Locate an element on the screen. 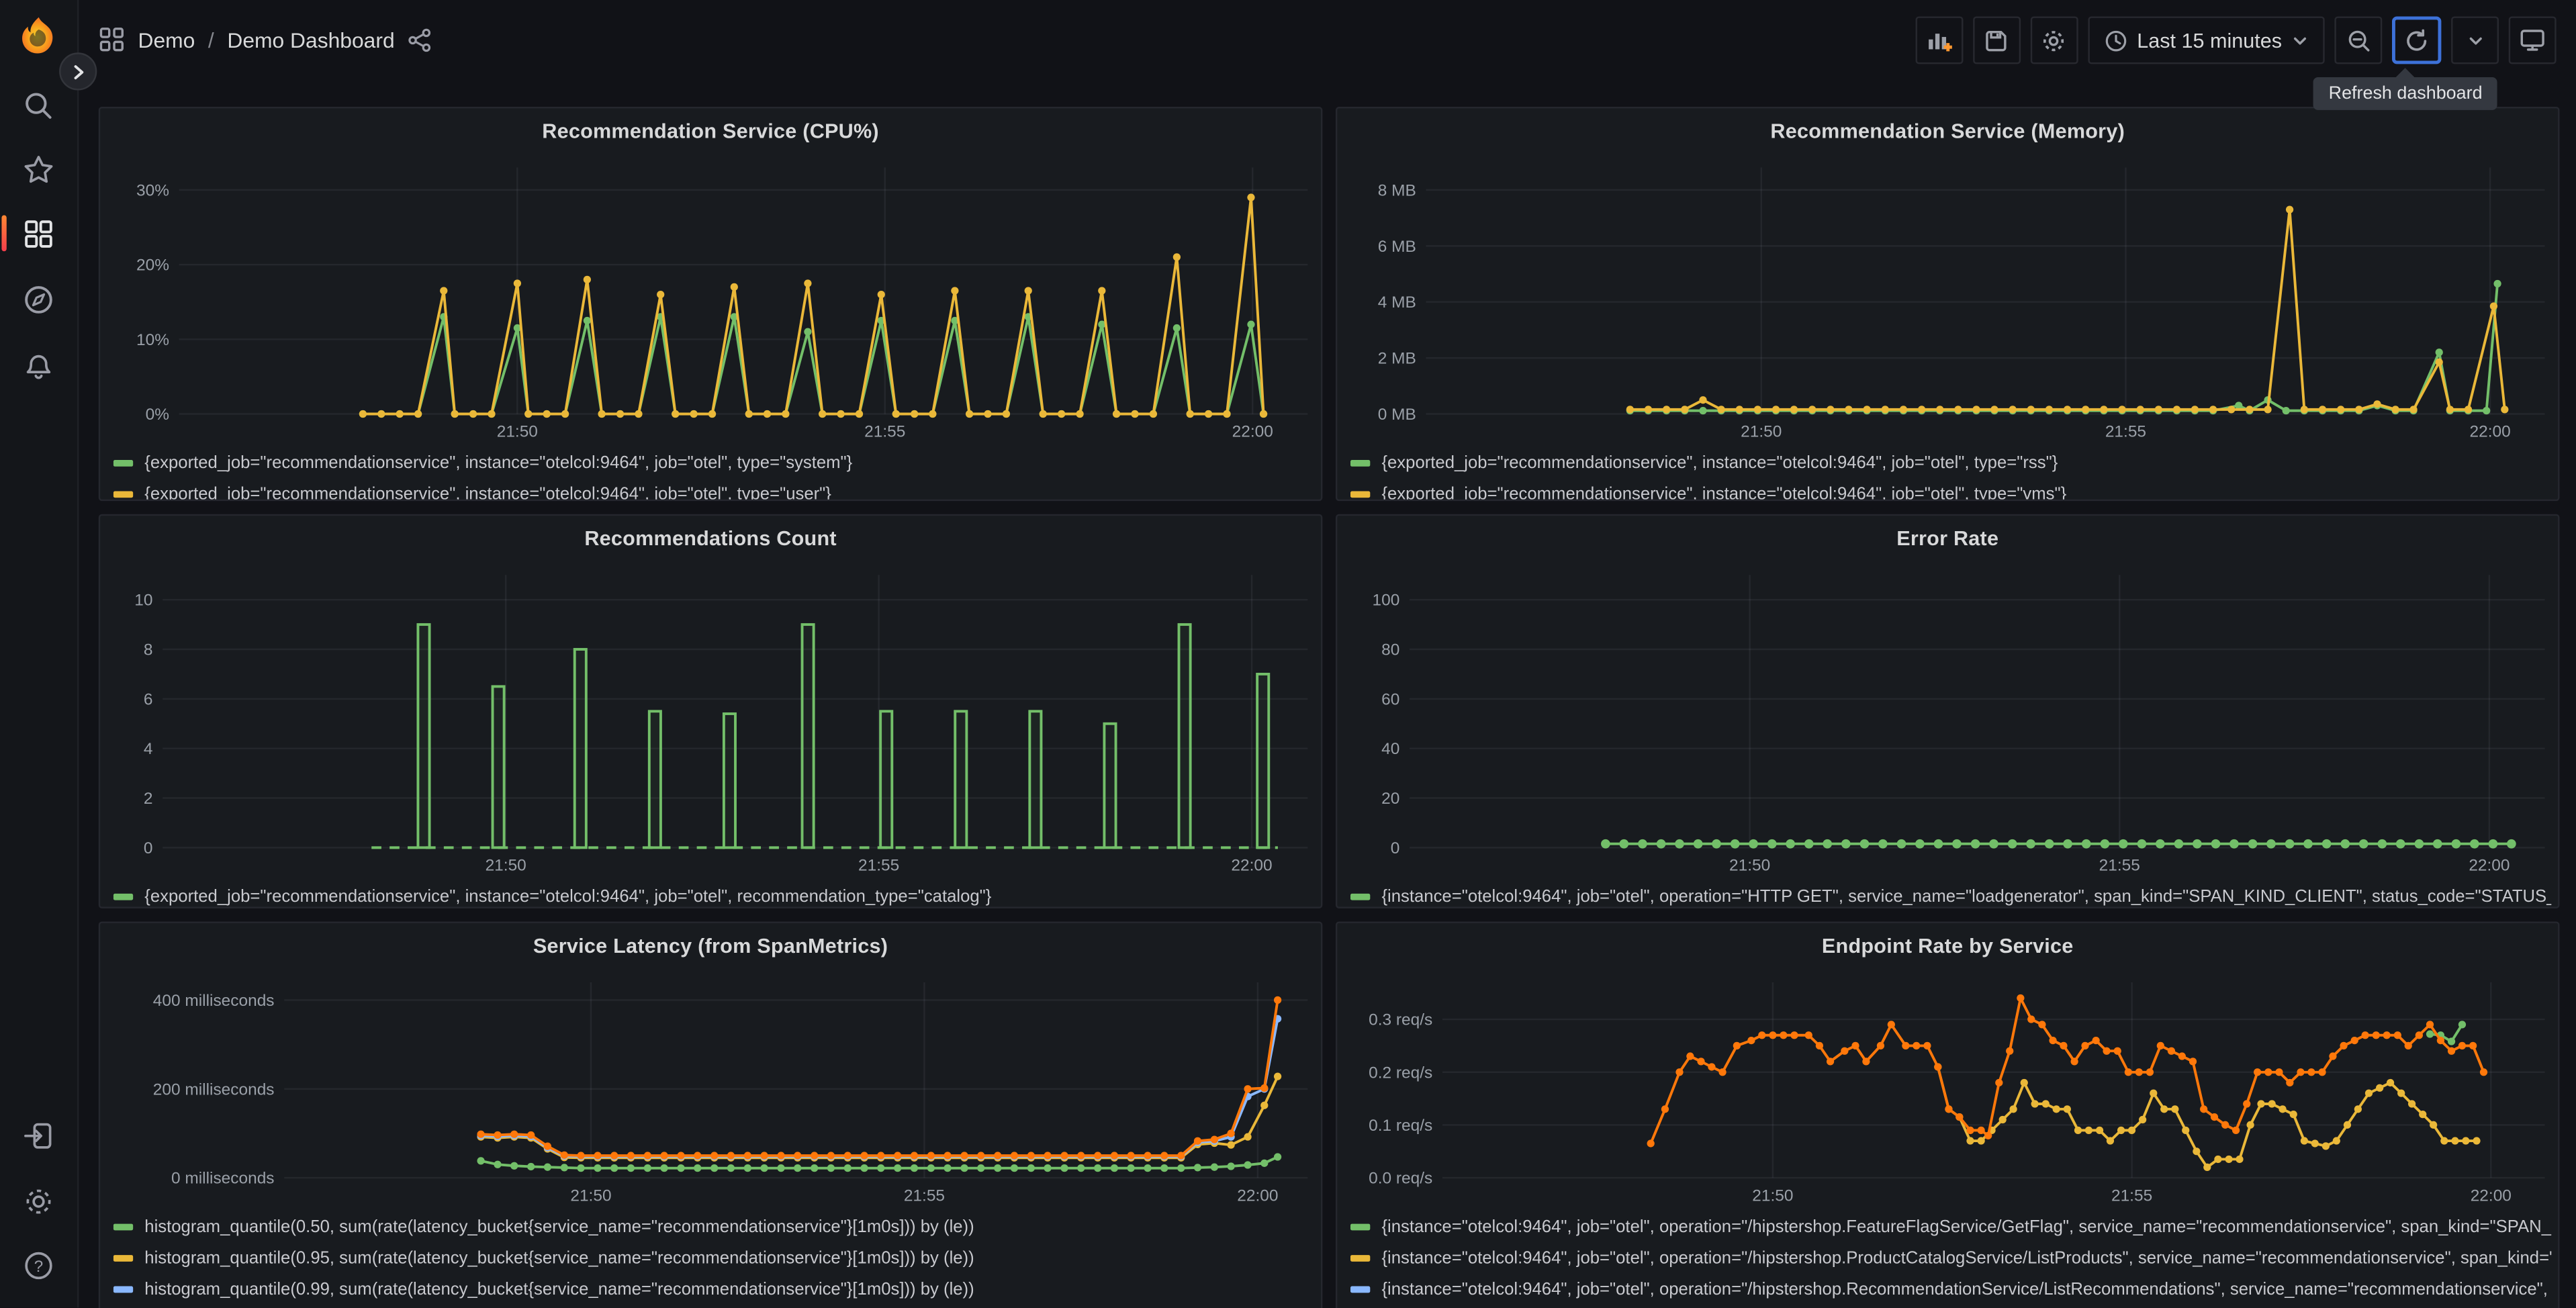 Image resolution: width=2576 pixels, height=1308 pixels. dashboards-grid-icon is located at coordinates (38, 234).